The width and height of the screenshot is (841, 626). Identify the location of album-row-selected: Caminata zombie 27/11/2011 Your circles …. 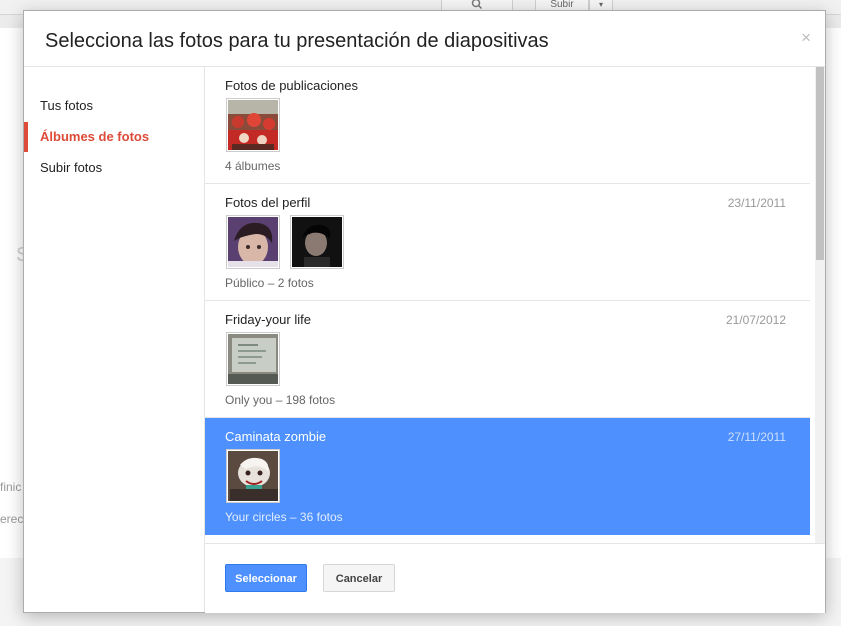
(507, 476).